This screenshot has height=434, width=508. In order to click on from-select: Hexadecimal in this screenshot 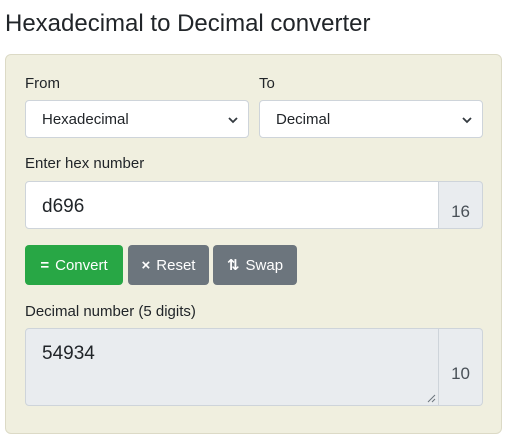, I will do `click(137, 119)`.